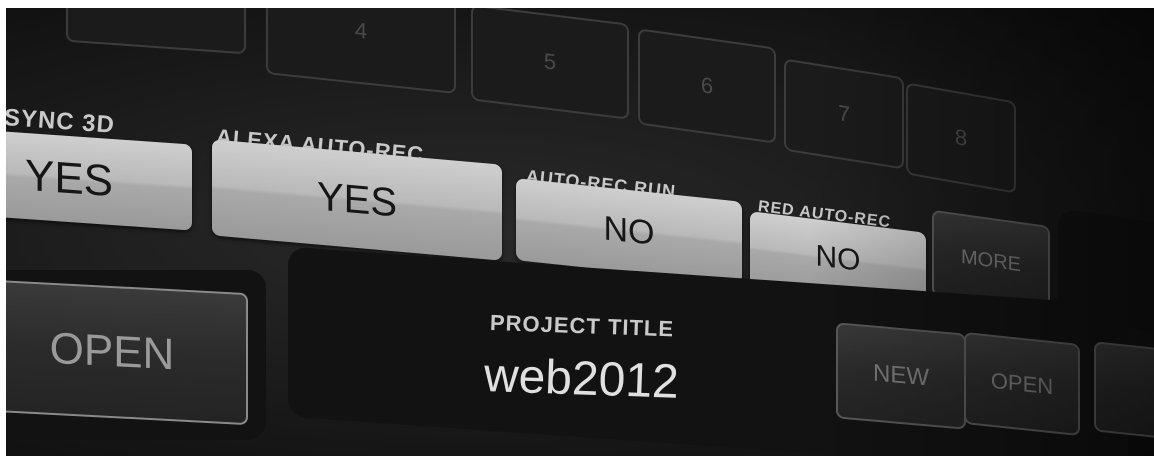 The image size is (1154, 463). Describe the element at coordinates (361, 30) in the screenshot. I see `camera-slot-label: 4` at that location.